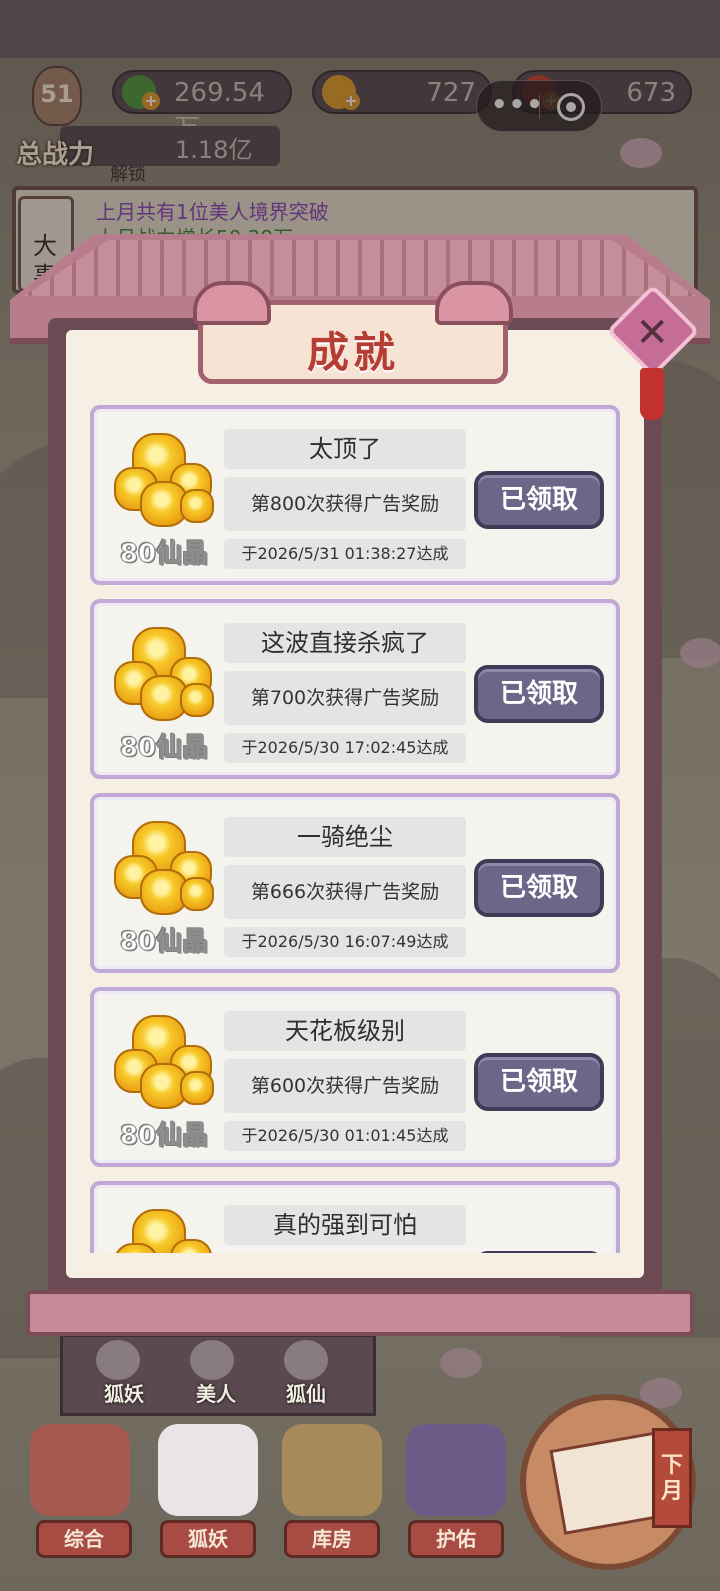  What do you see at coordinates (212, 1360) in the screenshot?
I see `beauty-icon` at bounding box center [212, 1360].